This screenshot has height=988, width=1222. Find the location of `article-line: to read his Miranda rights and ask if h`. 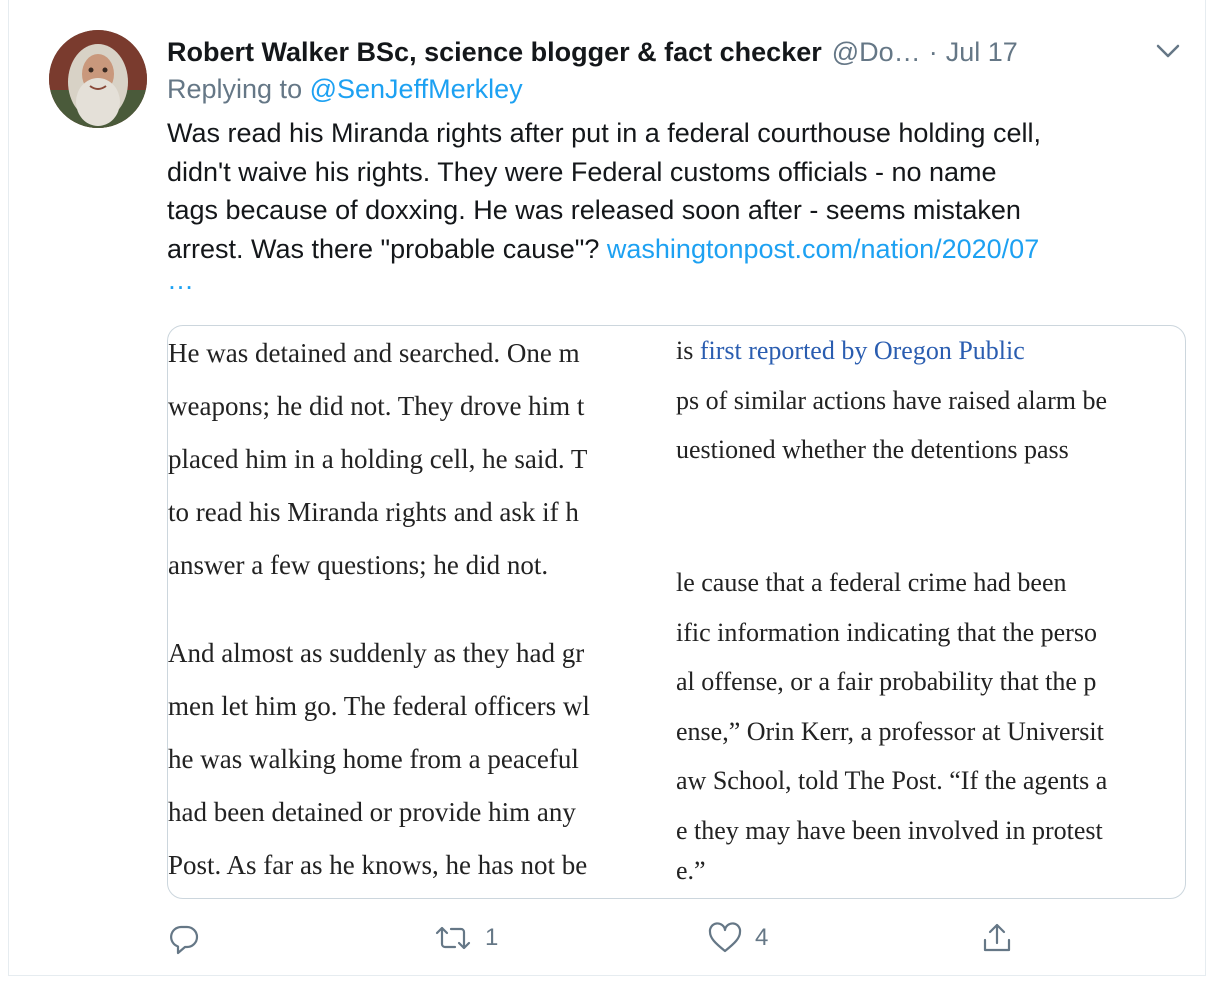

article-line: to read his Miranda rights and ask if h is located at coordinates (373, 512).